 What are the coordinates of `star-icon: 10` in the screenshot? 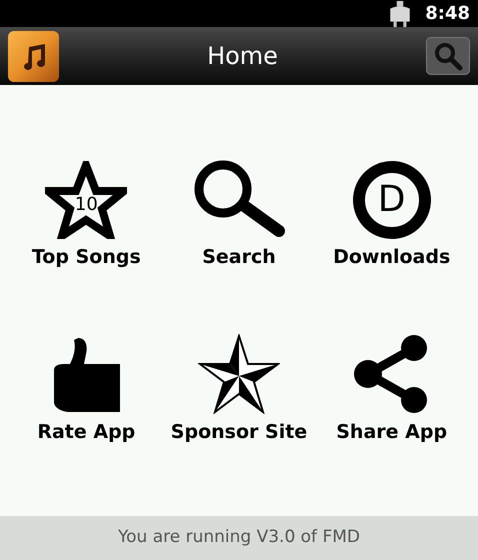 It's located at (86, 200).